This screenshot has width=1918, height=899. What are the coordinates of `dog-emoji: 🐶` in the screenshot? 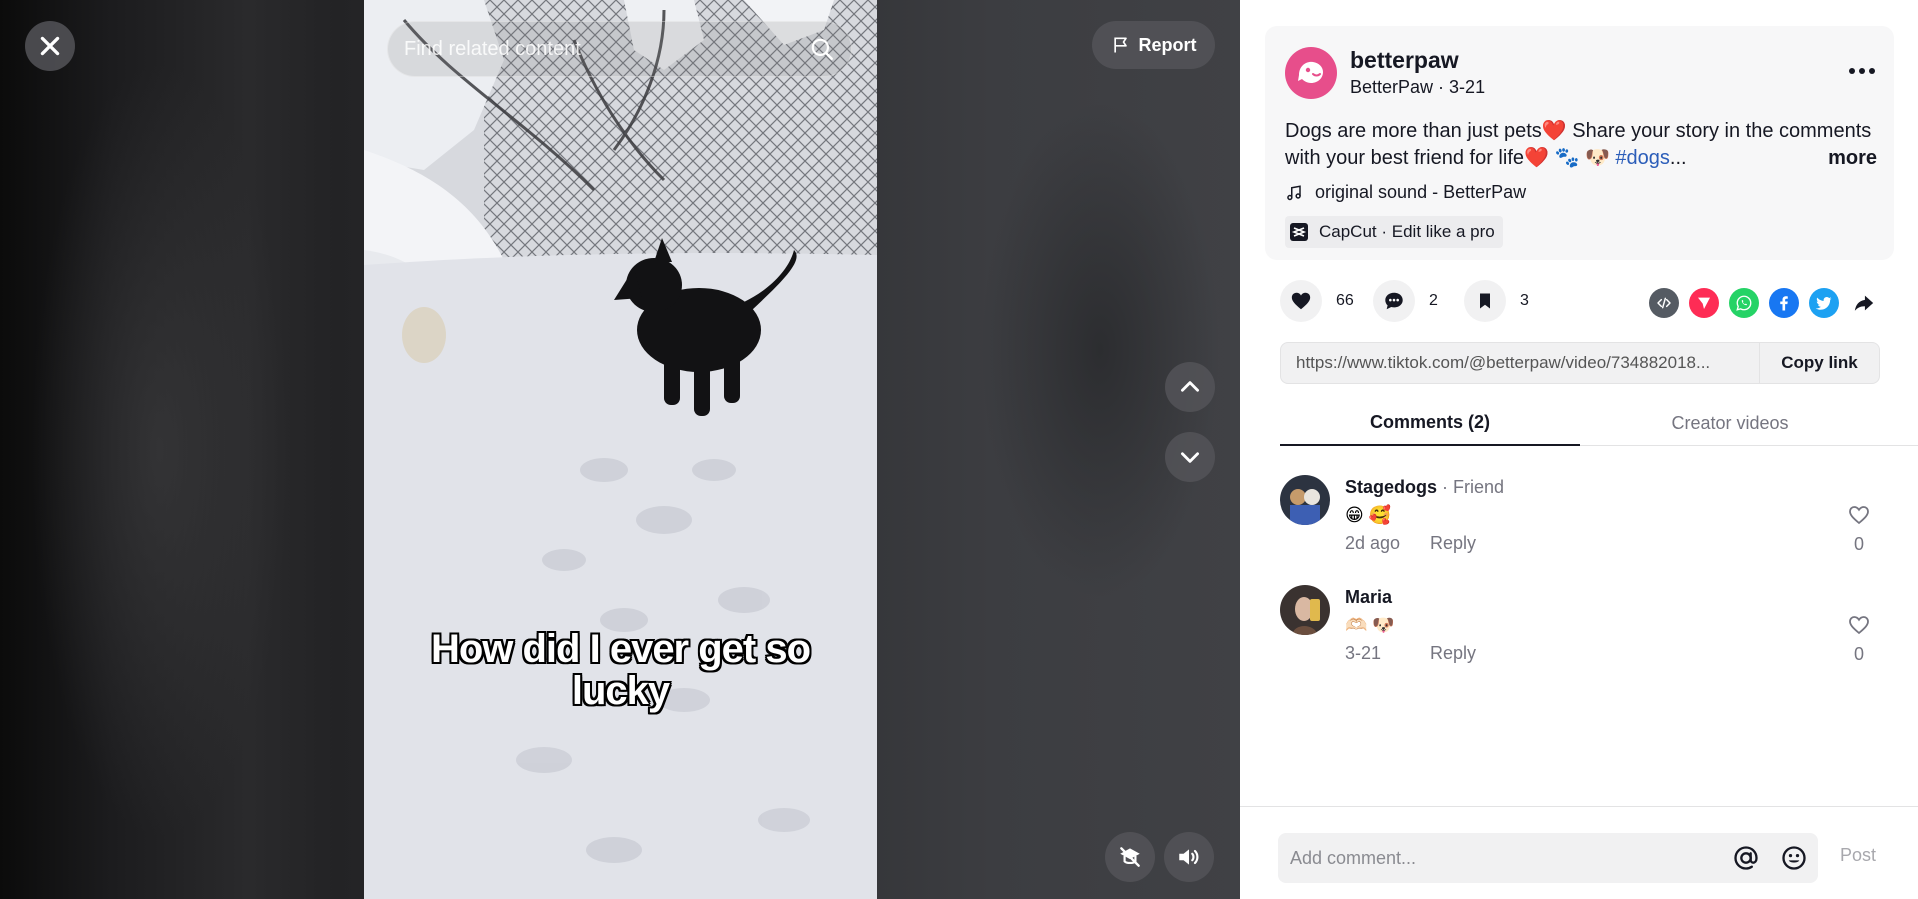 It's located at (1597, 158).